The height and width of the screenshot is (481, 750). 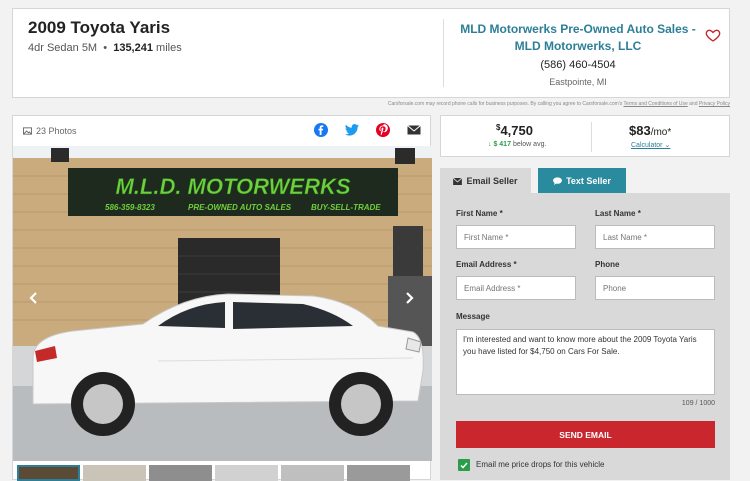 I want to click on header-divider, so click(x=443, y=53).